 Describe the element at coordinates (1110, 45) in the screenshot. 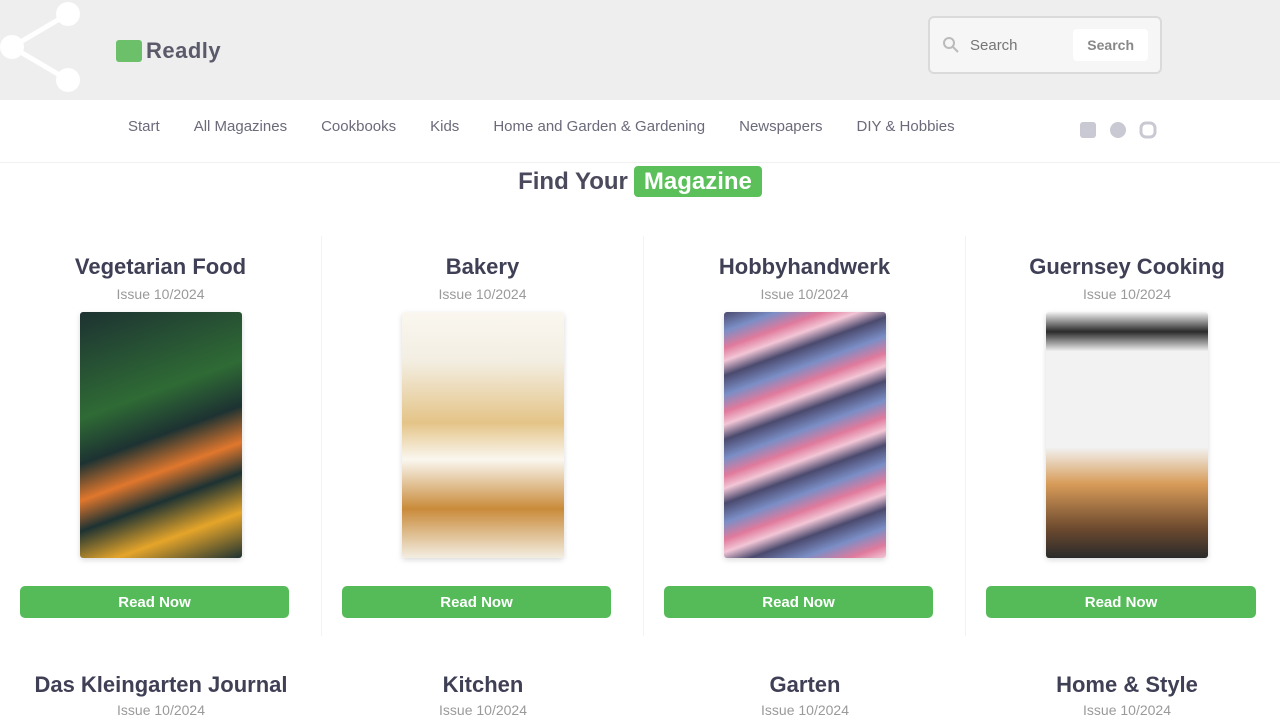

I see `search-button: Search` at that location.